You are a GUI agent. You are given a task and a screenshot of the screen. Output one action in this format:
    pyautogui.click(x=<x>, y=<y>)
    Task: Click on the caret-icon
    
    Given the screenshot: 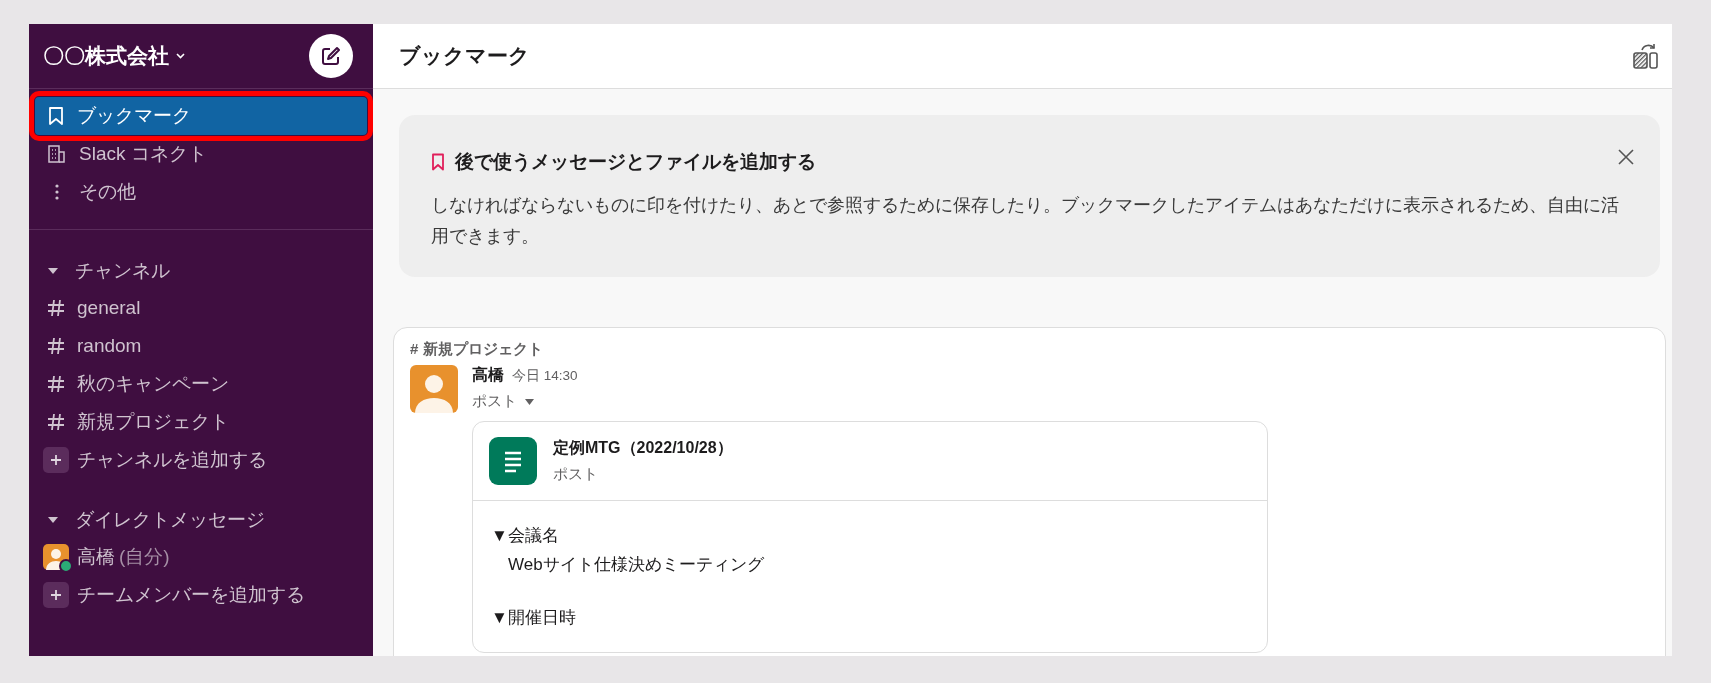 What is the action you would take?
    pyautogui.click(x=529, y=401)
    